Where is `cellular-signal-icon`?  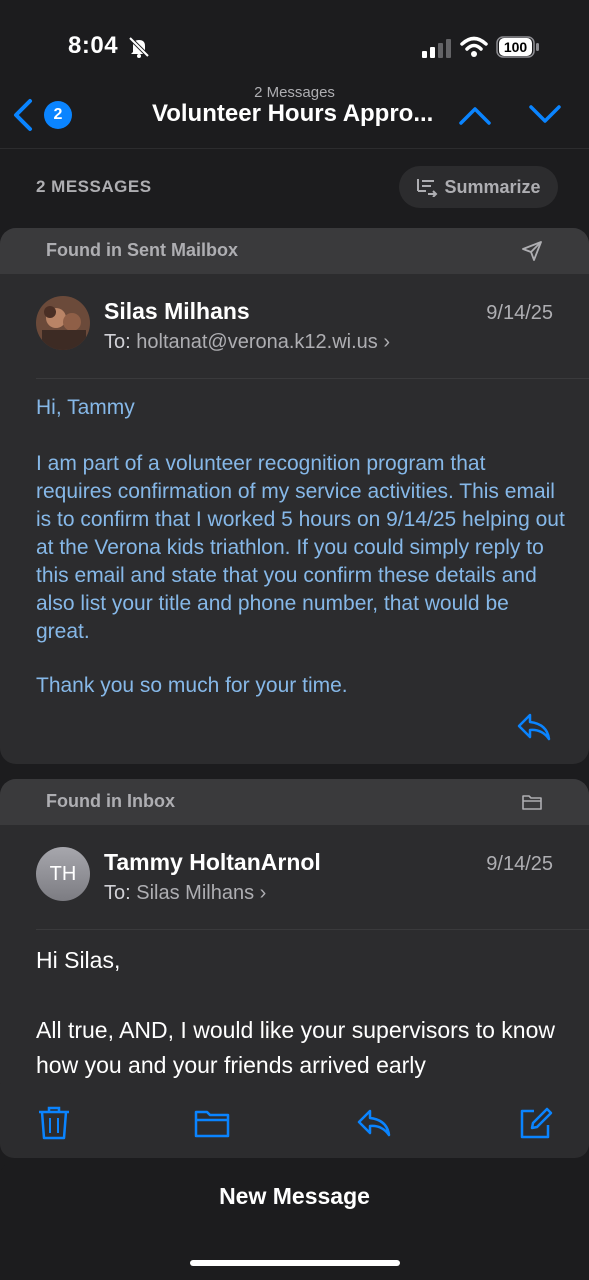
cellular-signal-icon is located at coordinates (436, 48).